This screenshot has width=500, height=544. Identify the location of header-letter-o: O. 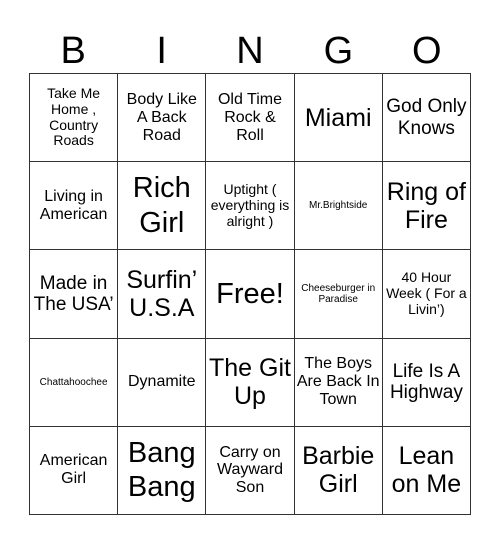
(427, 51).